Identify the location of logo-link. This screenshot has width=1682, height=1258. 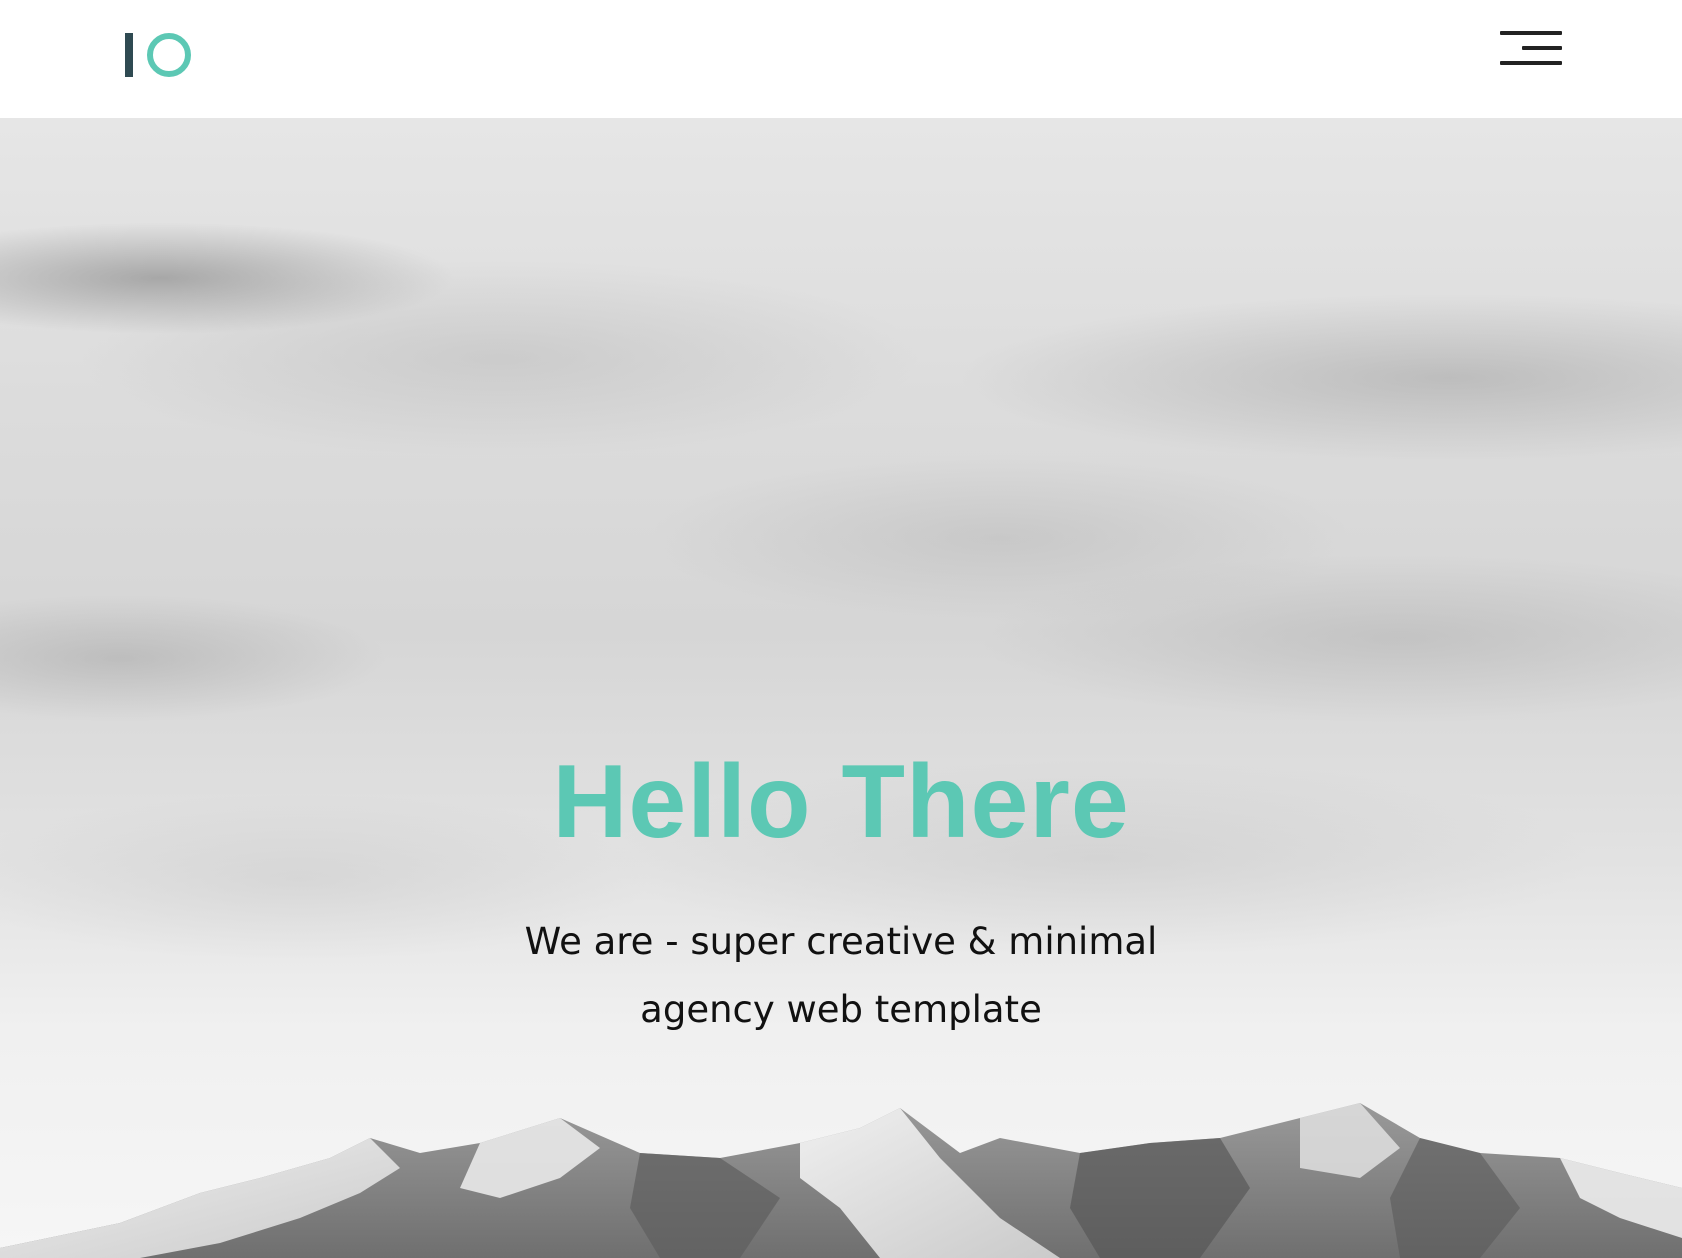
(160, 55).